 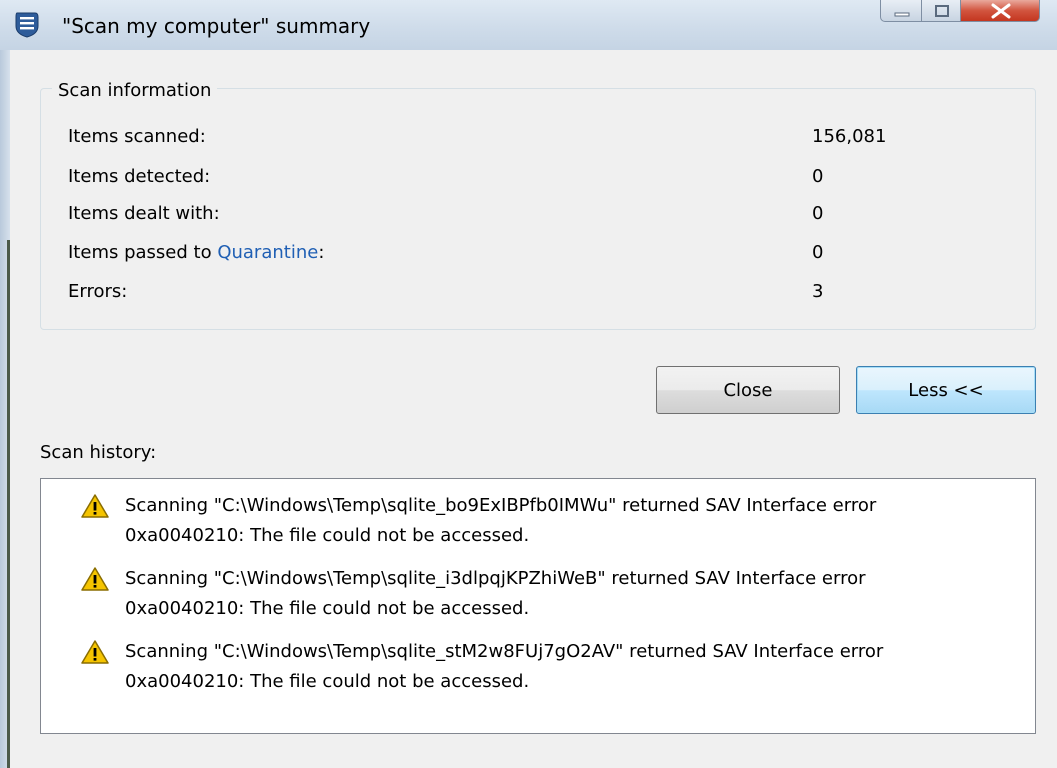 I want to click on sophos-shield-icon, so click(x=27, y=25).